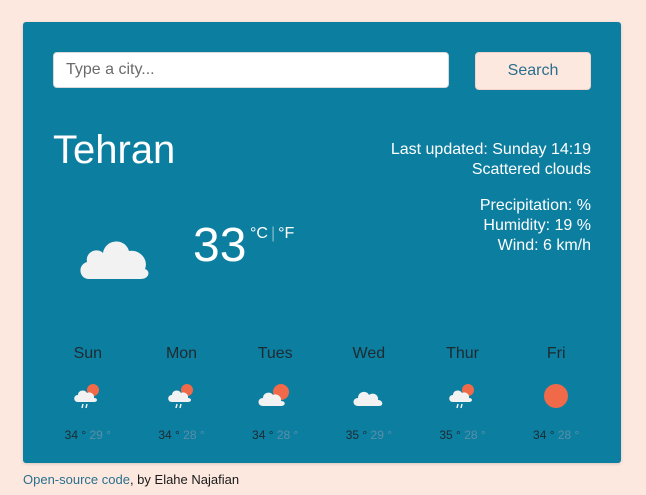  Describe the element at coordinates (88, 435) in the screenshot. I see `forecast-temps: 34 ° 29 °` at that location.